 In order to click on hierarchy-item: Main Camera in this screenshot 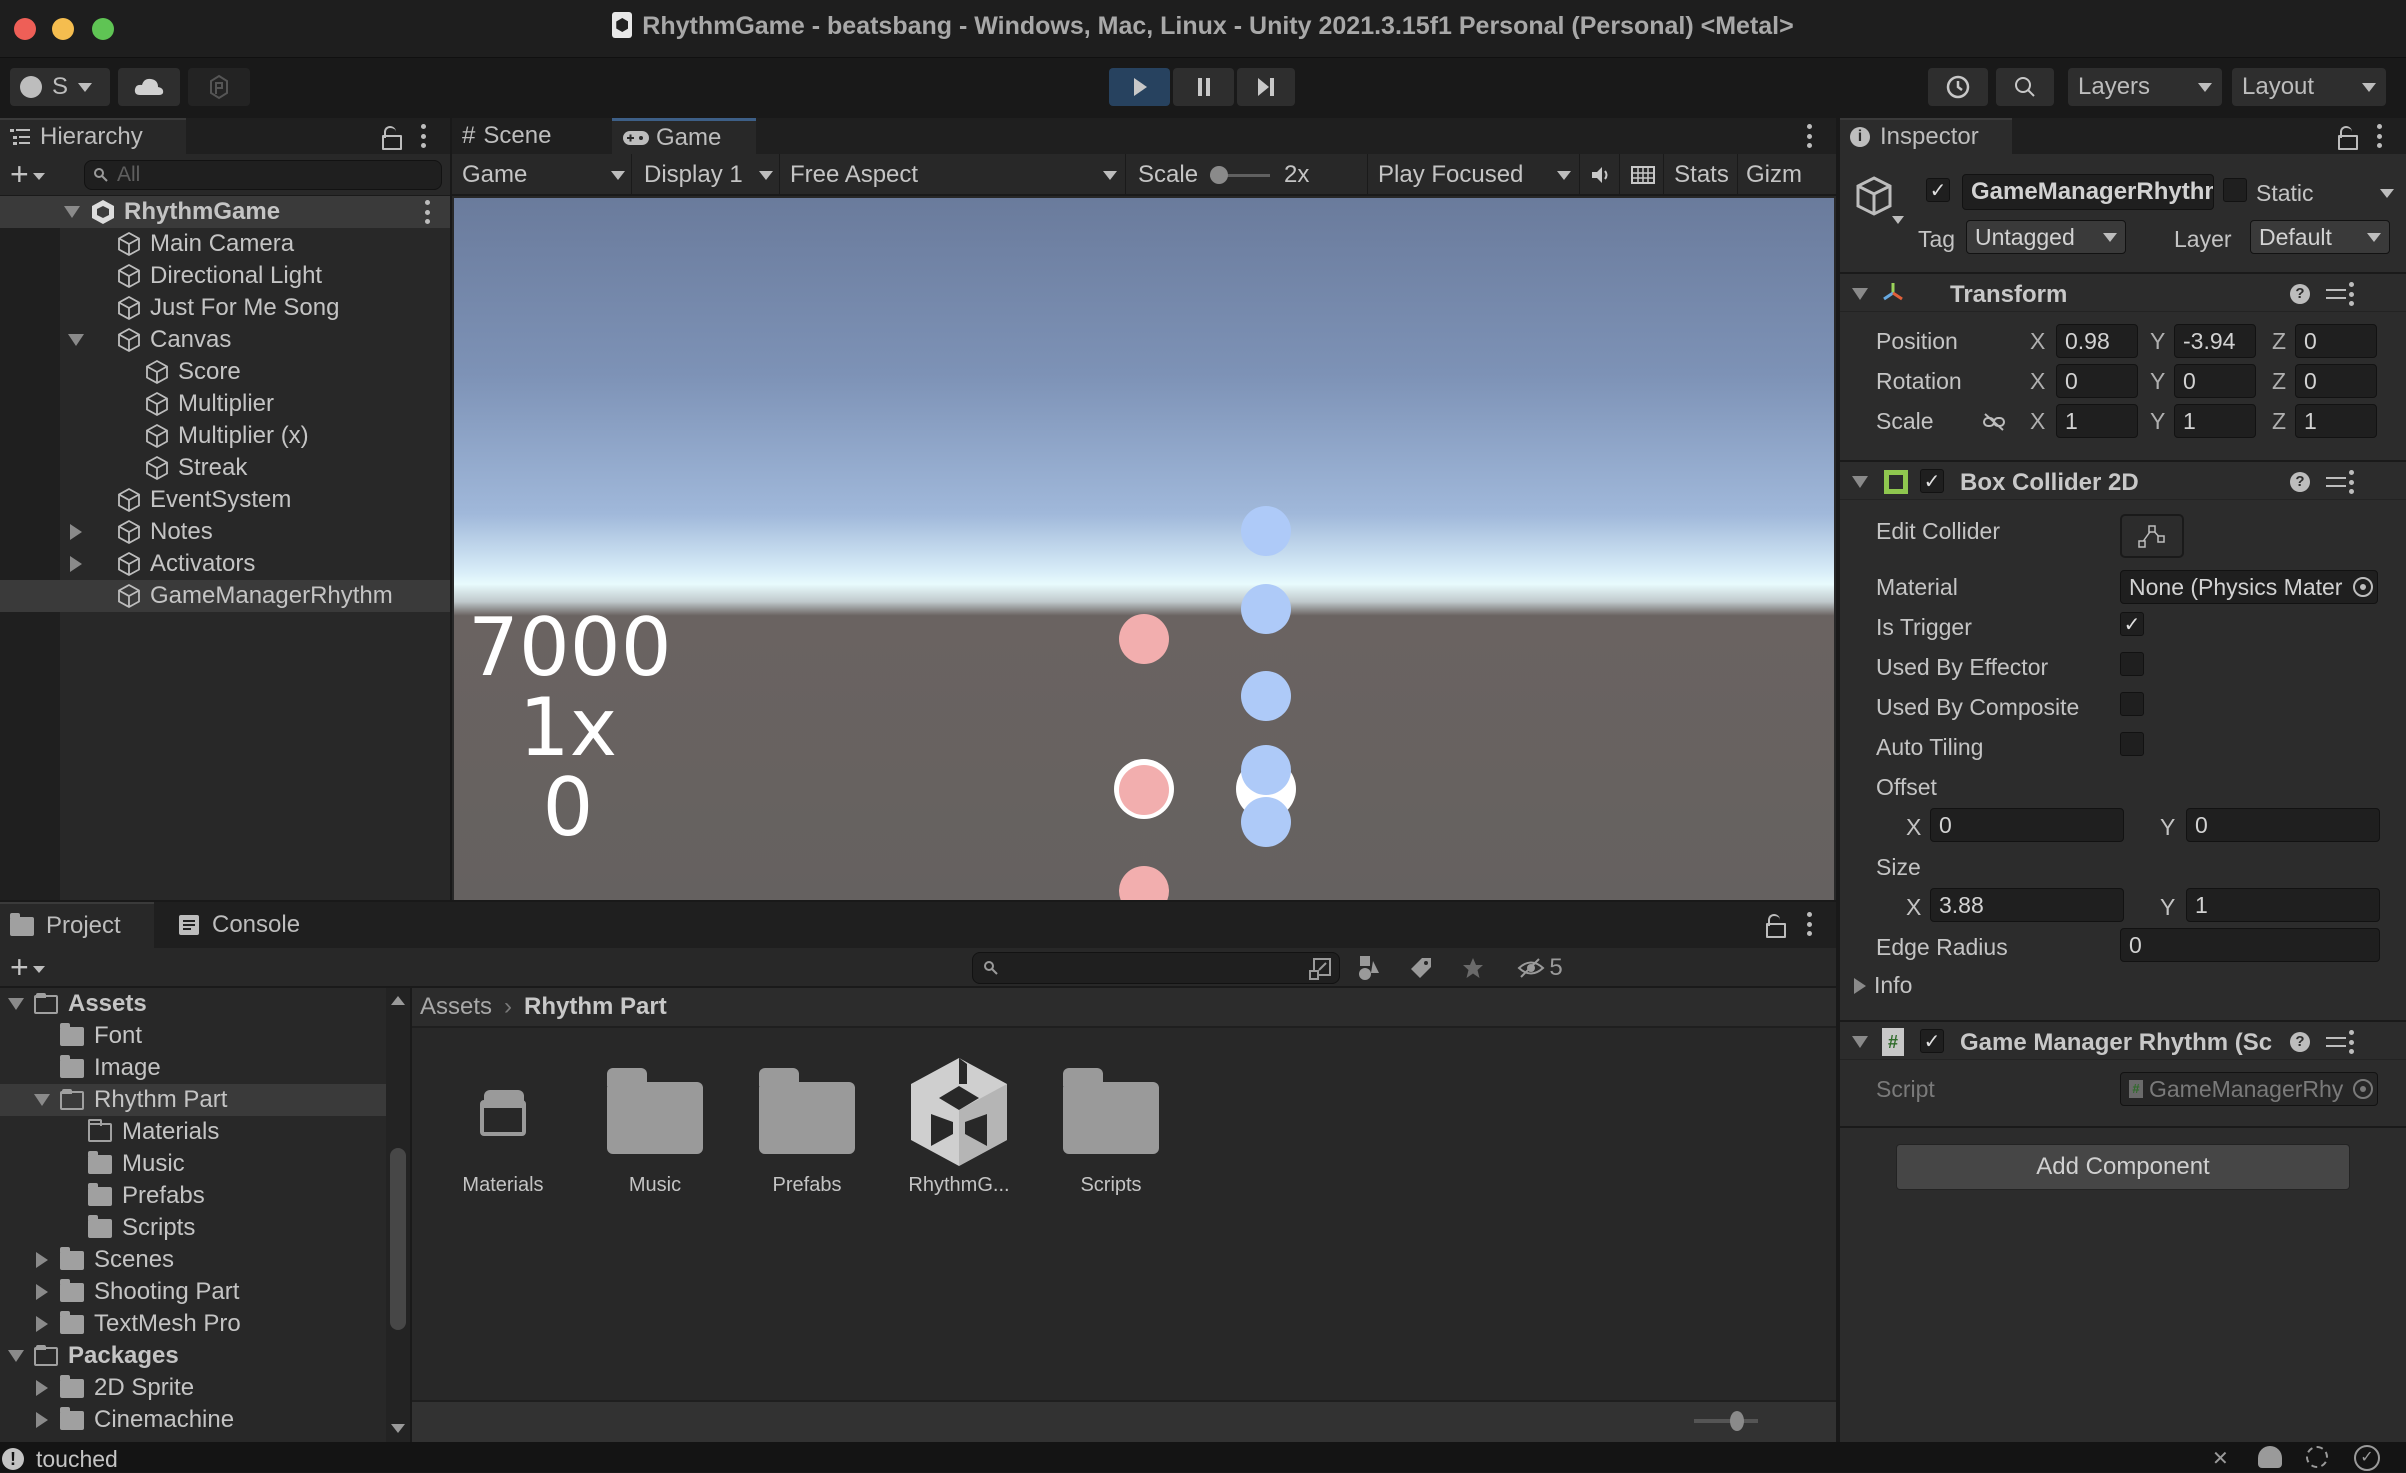, I will do `click(225, 244)`.